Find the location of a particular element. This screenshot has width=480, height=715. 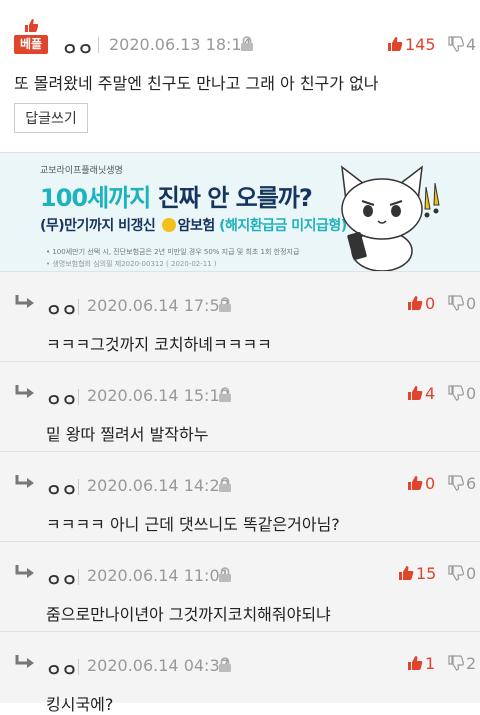

reply-text: 줌으로만나이년아 그것까지코치해줘야되냐 is located at coordinates (188, 614).